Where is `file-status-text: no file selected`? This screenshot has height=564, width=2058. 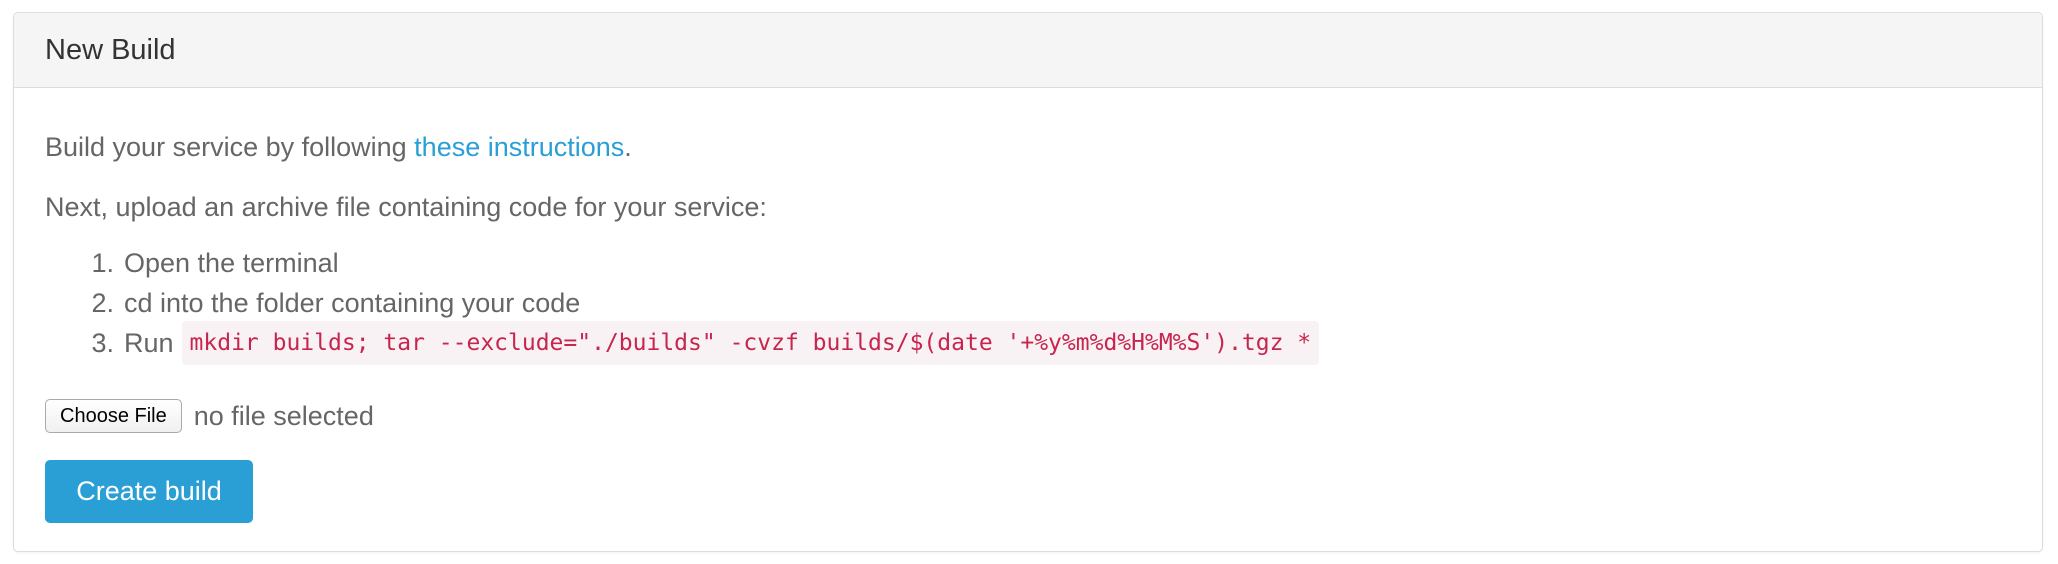
file-status-text: no file selected is located at coordinates (283, 415).